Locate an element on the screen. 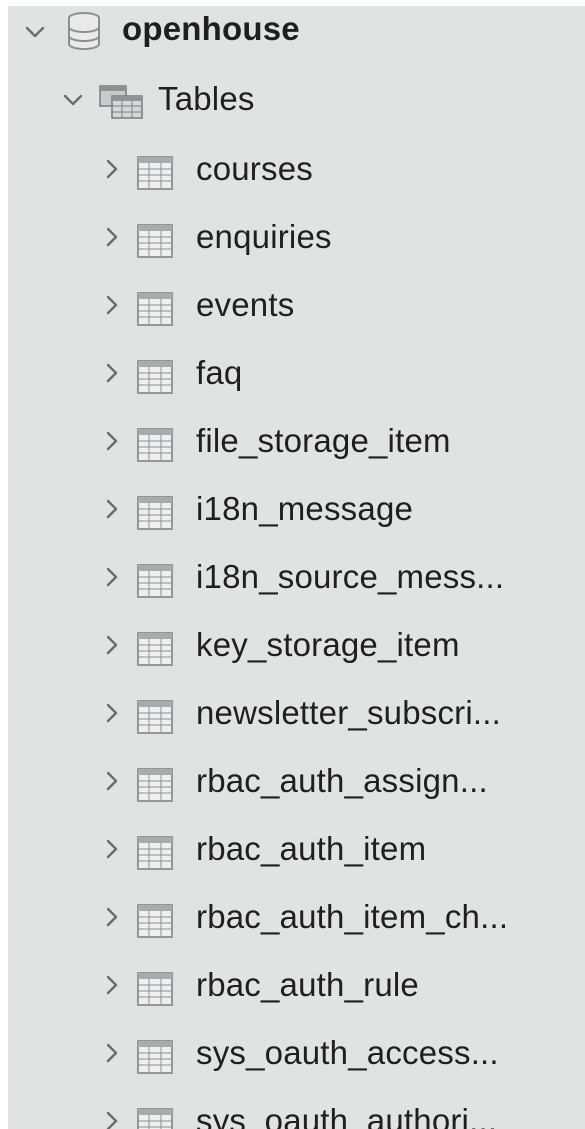 The image size is (585, 1129). tables-group-row: Tables is located at coordinates (296, 98).